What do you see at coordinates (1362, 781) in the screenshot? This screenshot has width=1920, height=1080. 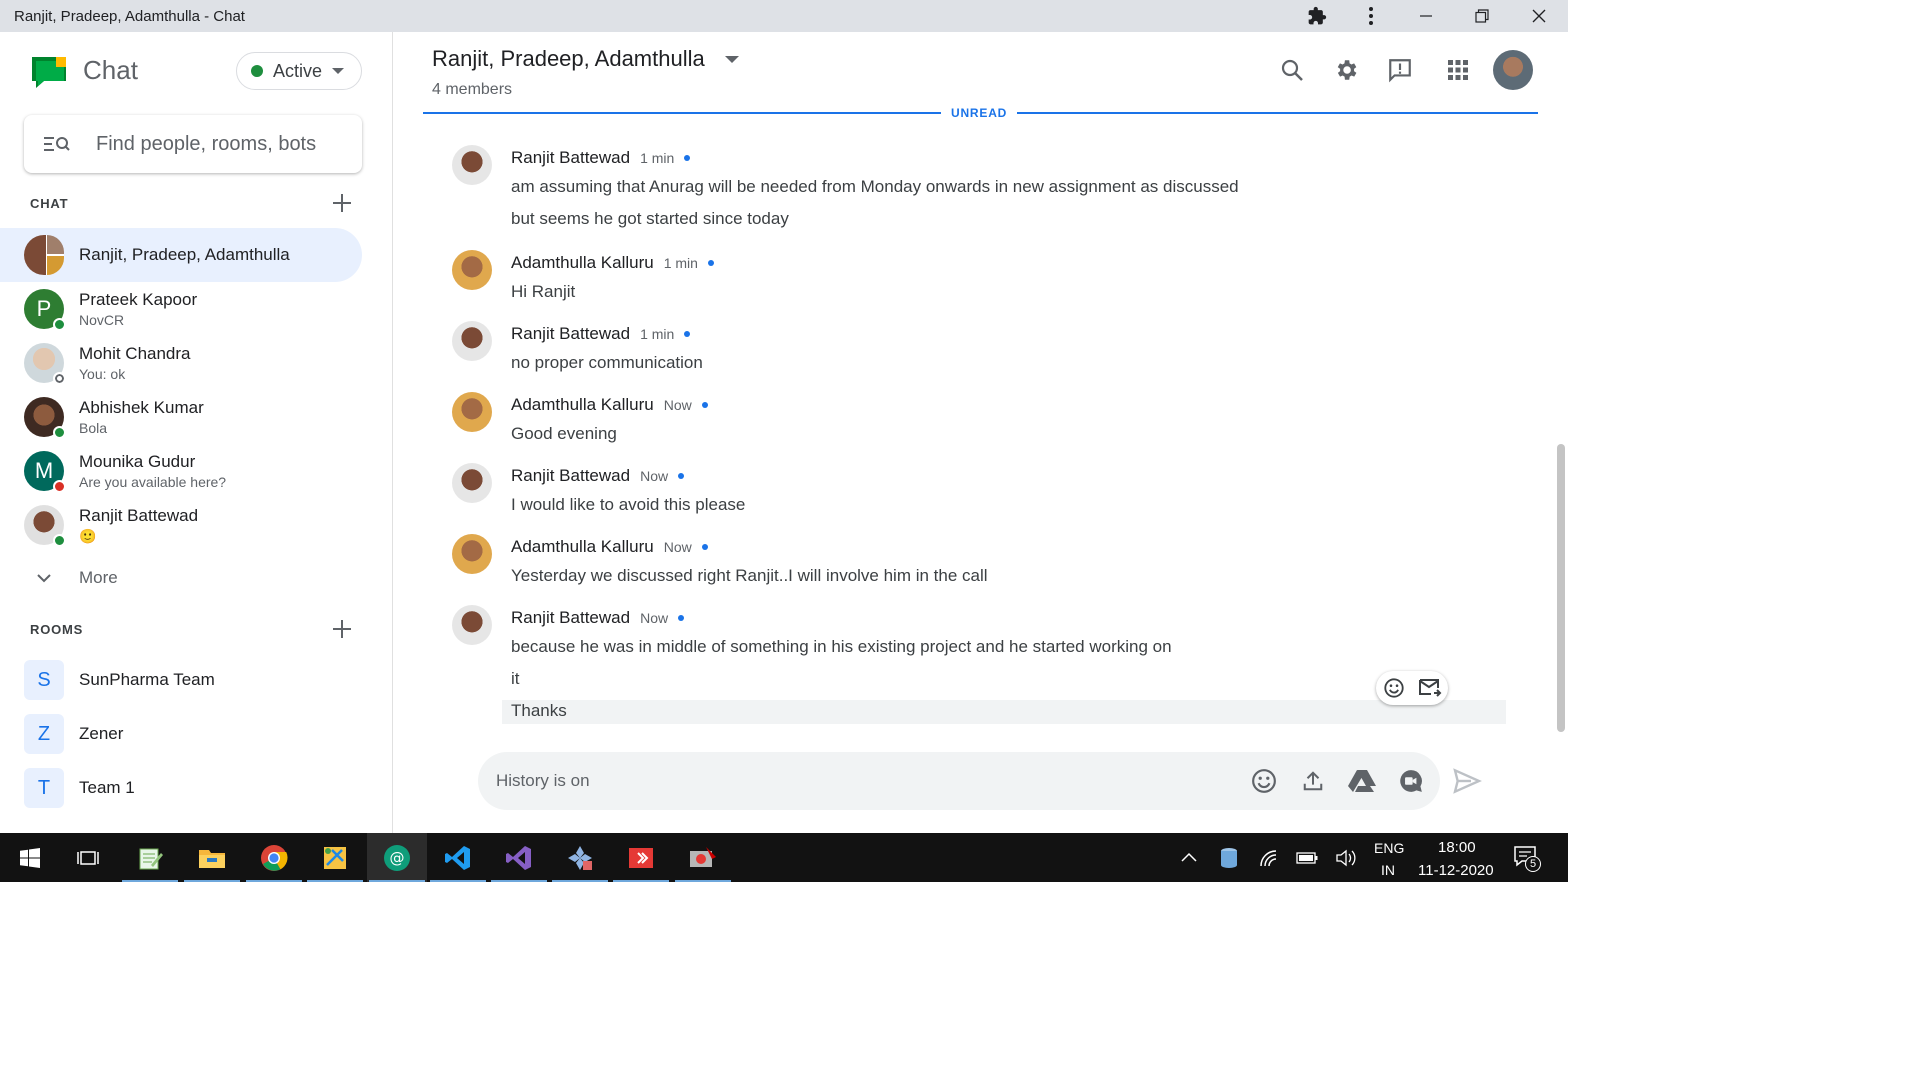 I see `google-drive-icon` at bounding box center [1362, 781].